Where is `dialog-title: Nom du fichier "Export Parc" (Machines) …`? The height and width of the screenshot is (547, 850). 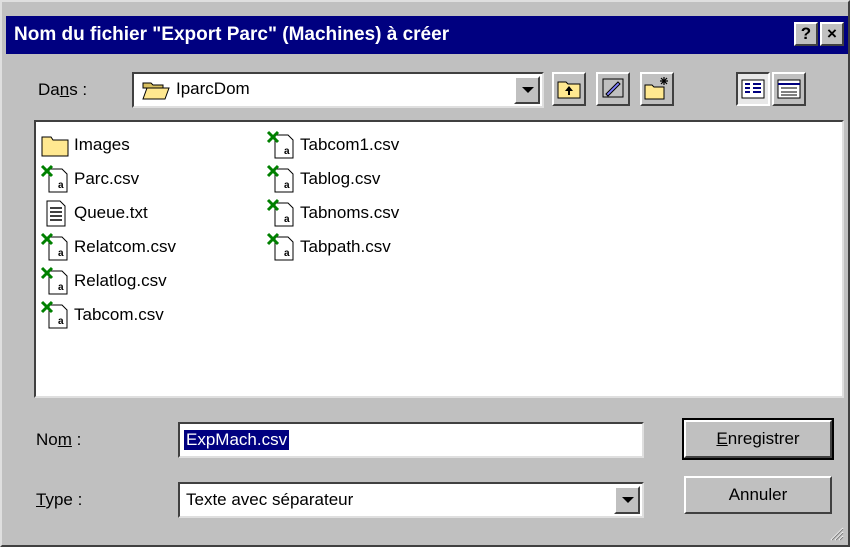
dialog-title: Nom du fichier "Export Parc" (Machines) … is located at coordinates (232, 34).